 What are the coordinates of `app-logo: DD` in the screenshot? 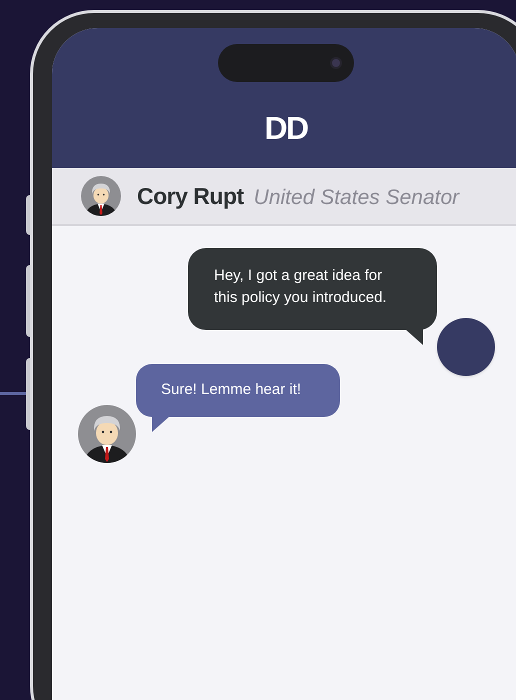 It's located at (286, 128).